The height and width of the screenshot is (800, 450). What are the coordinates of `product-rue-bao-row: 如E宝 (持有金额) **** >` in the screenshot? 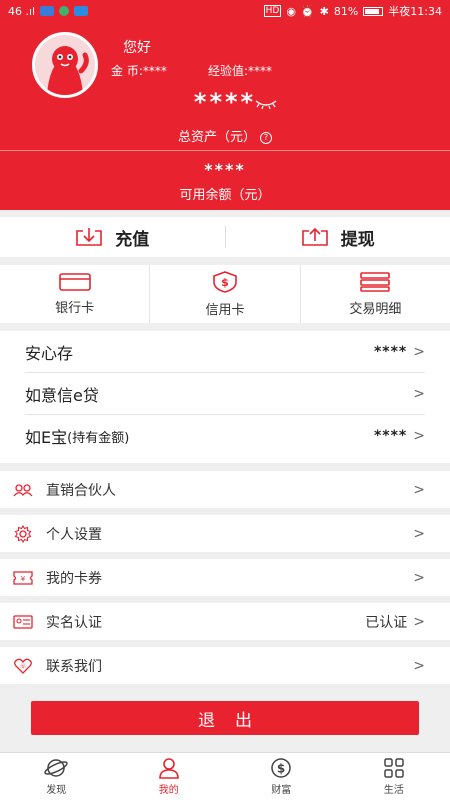 It's located at (225, 436).